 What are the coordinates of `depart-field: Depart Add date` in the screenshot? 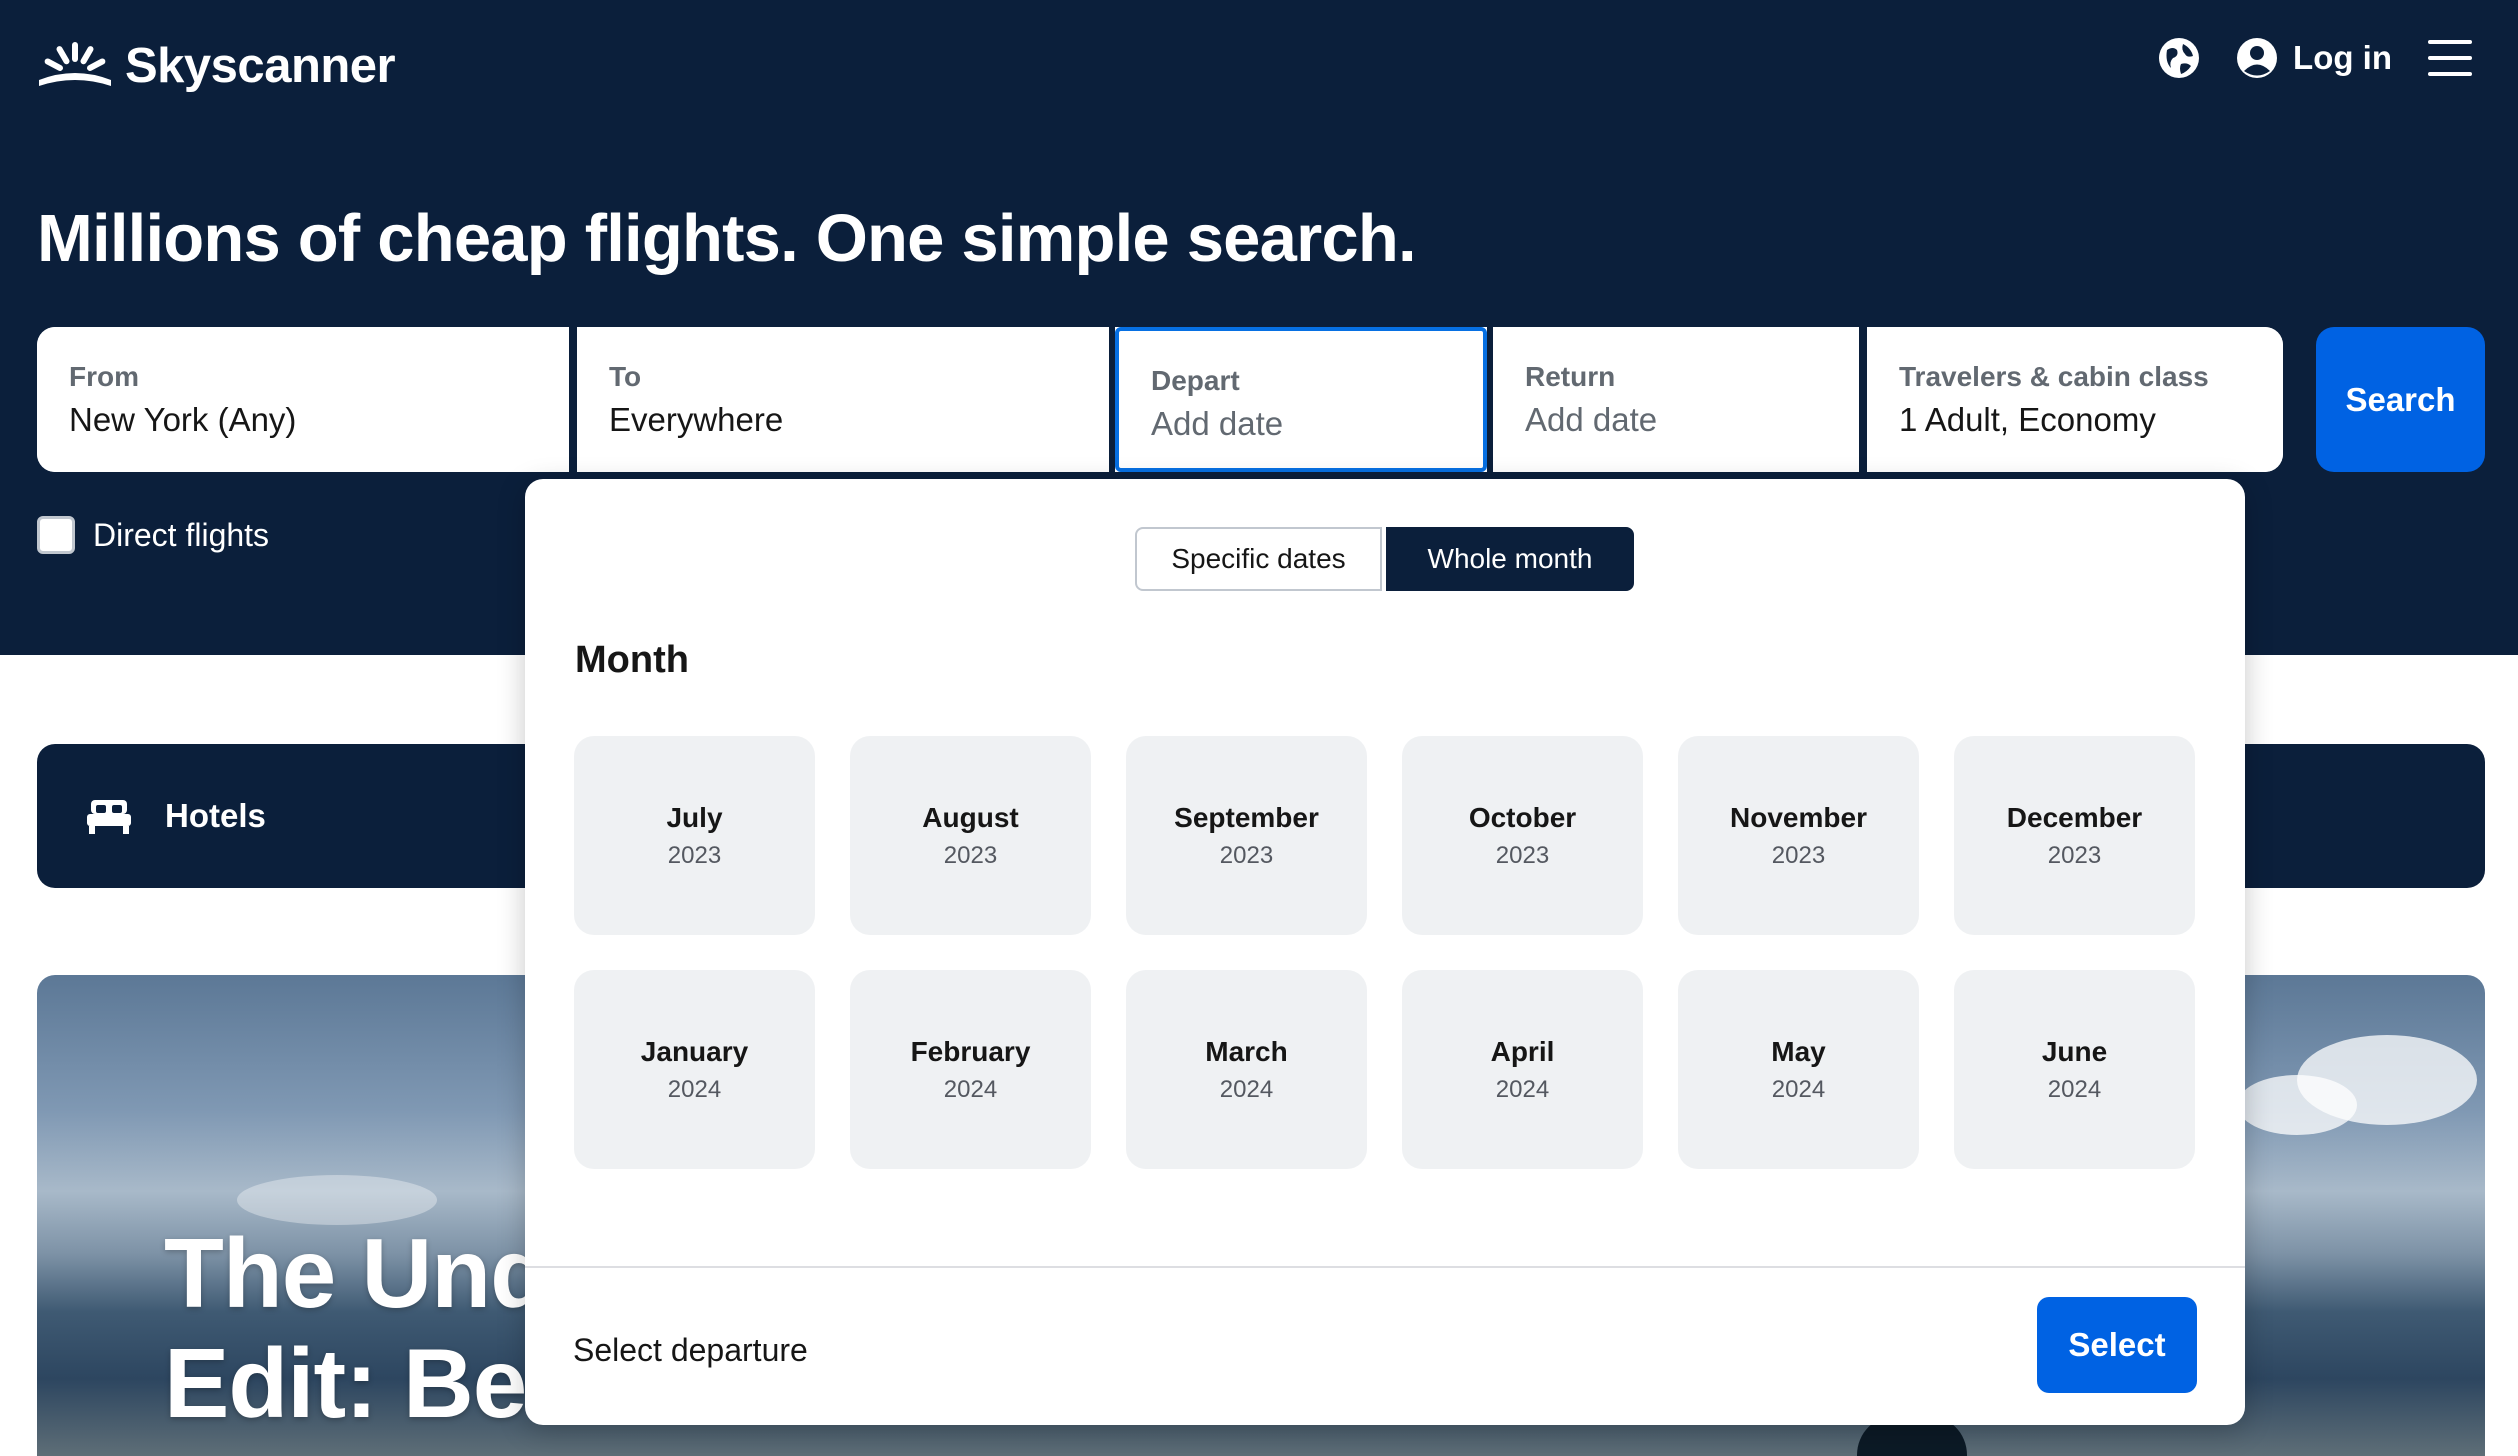 It's located at (1301, 399).